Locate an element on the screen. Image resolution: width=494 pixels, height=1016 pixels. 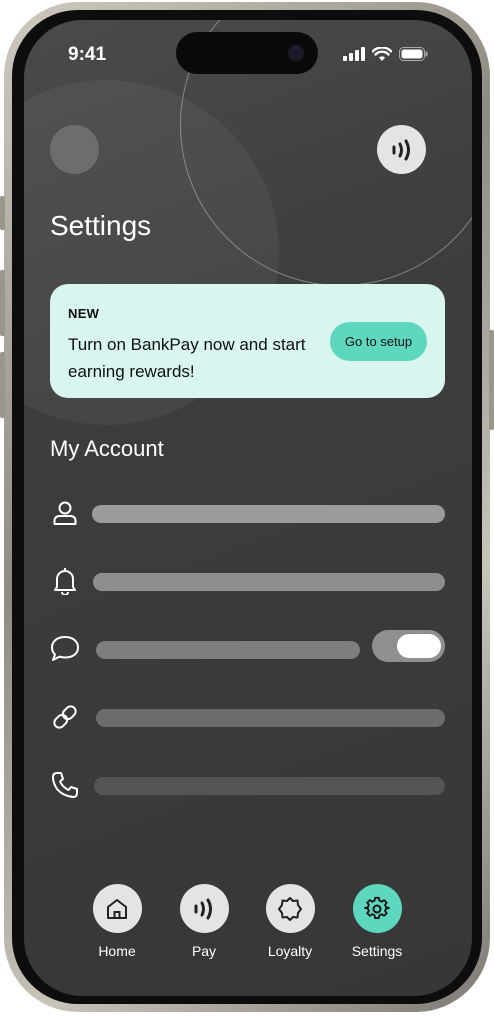
nav-item-settings: Settings is located at coordinates (377, 921).